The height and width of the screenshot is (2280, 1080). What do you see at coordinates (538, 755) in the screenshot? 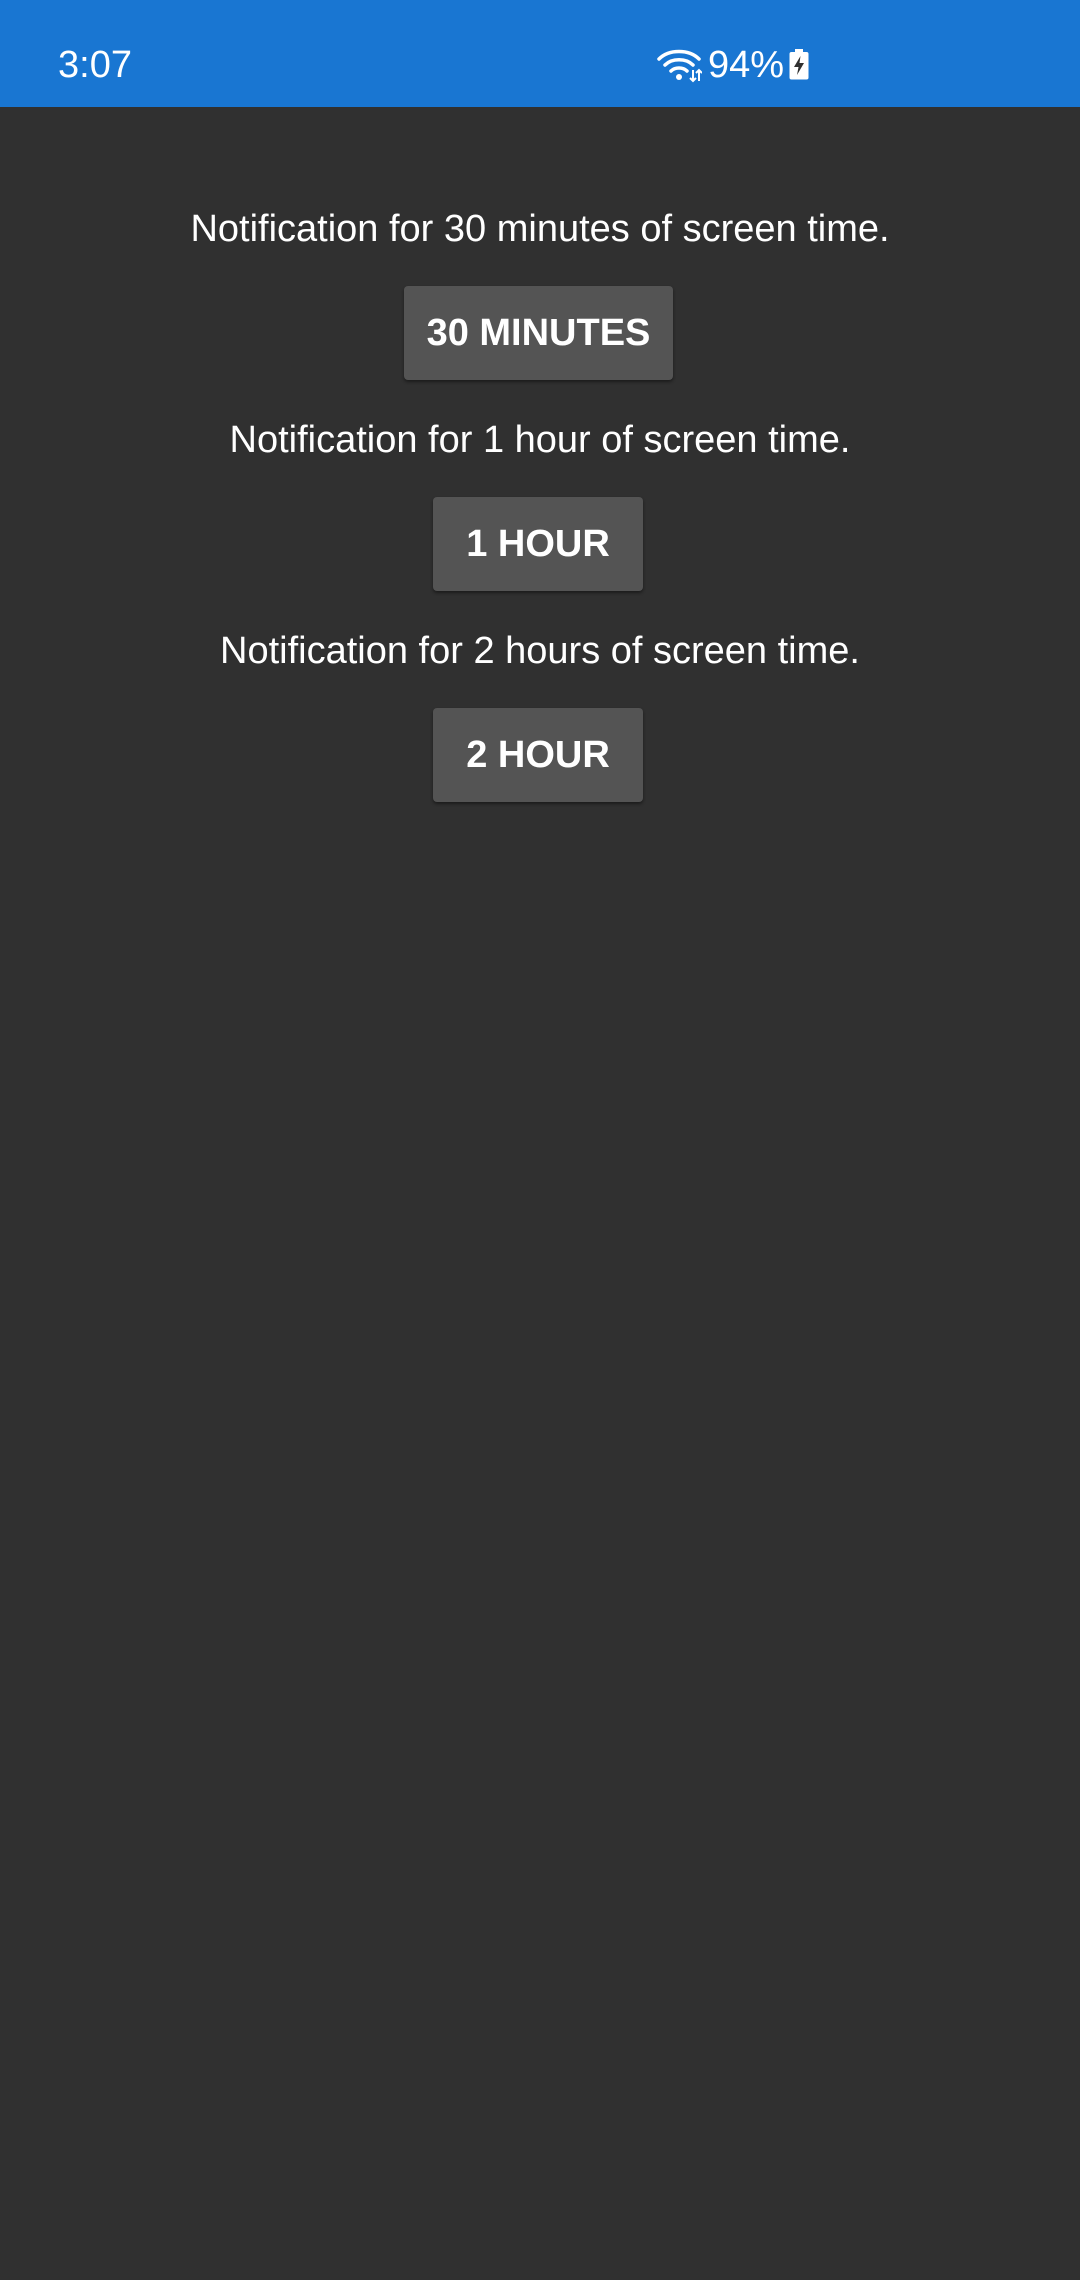
I see `2-hour-button: 2 HOUR` at bounding box center [538, 755].